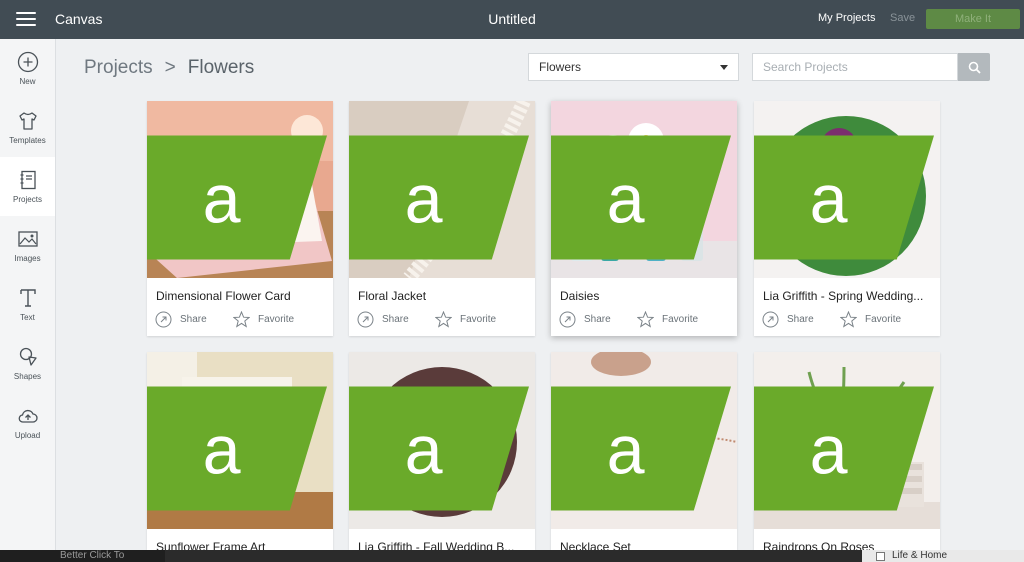 This screenshot has width=1024, height=562. Describe the element at coordinates (560, 67) in the screenshot. I see `category-dropdown-value: Flowers` at that location.